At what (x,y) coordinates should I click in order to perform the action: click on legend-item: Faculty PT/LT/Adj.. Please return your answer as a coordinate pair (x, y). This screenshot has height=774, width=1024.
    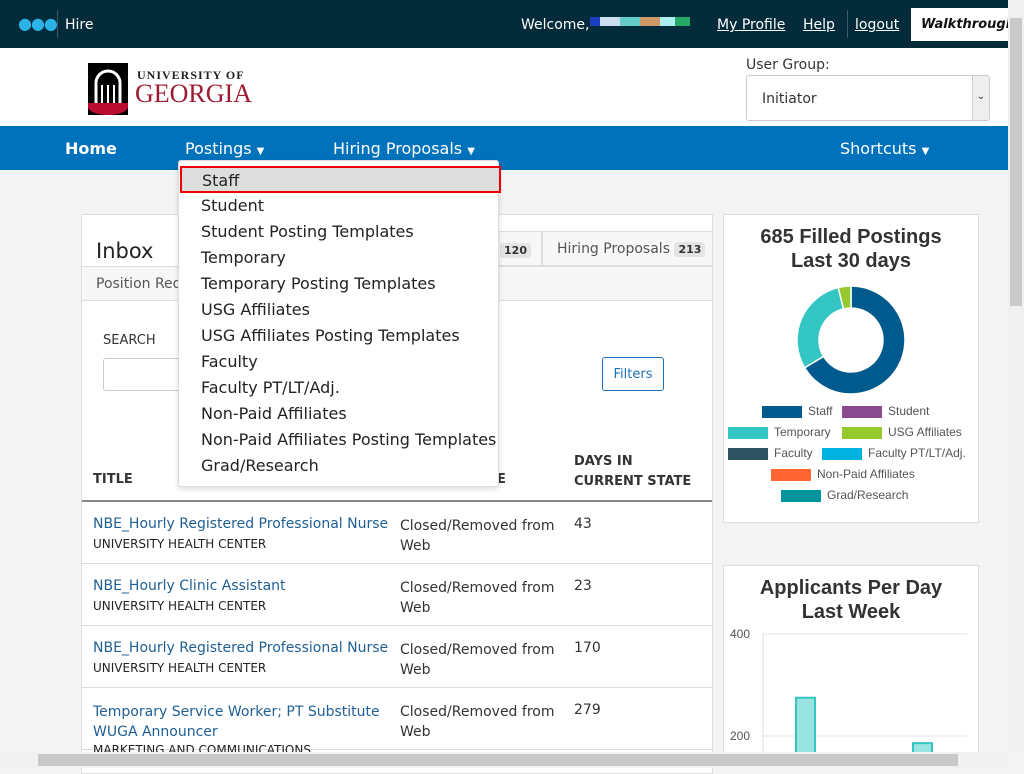
    Looking at the image, I should click on (894, 453).